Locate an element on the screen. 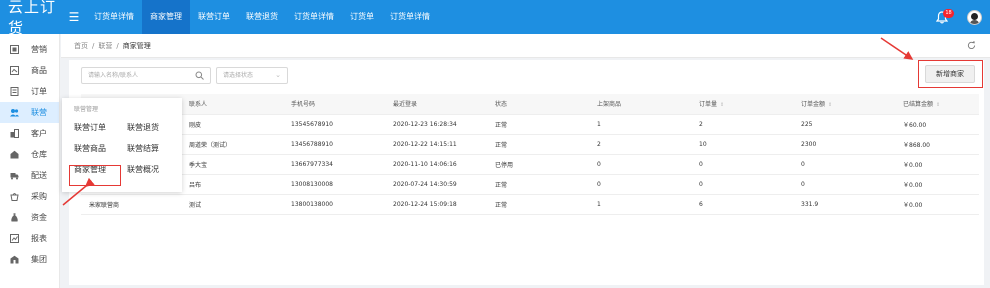  cell-contact: 周道荣（测试） is located at coordinates (232, 144).